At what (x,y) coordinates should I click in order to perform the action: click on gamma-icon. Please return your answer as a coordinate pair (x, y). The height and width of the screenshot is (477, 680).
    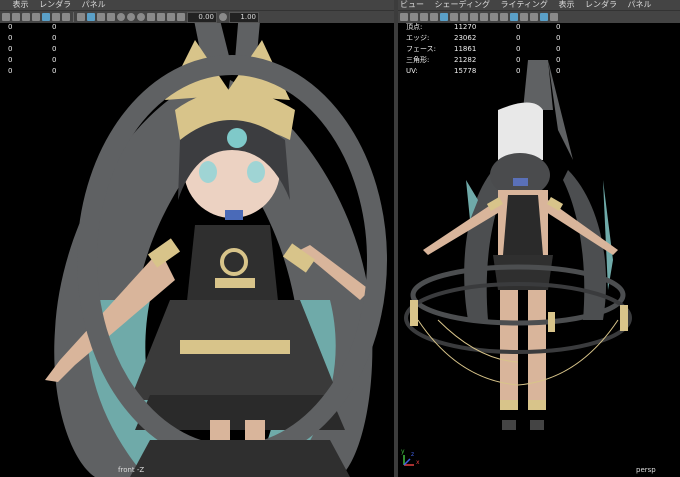
    Looking at the image, I should click on (181, 17).